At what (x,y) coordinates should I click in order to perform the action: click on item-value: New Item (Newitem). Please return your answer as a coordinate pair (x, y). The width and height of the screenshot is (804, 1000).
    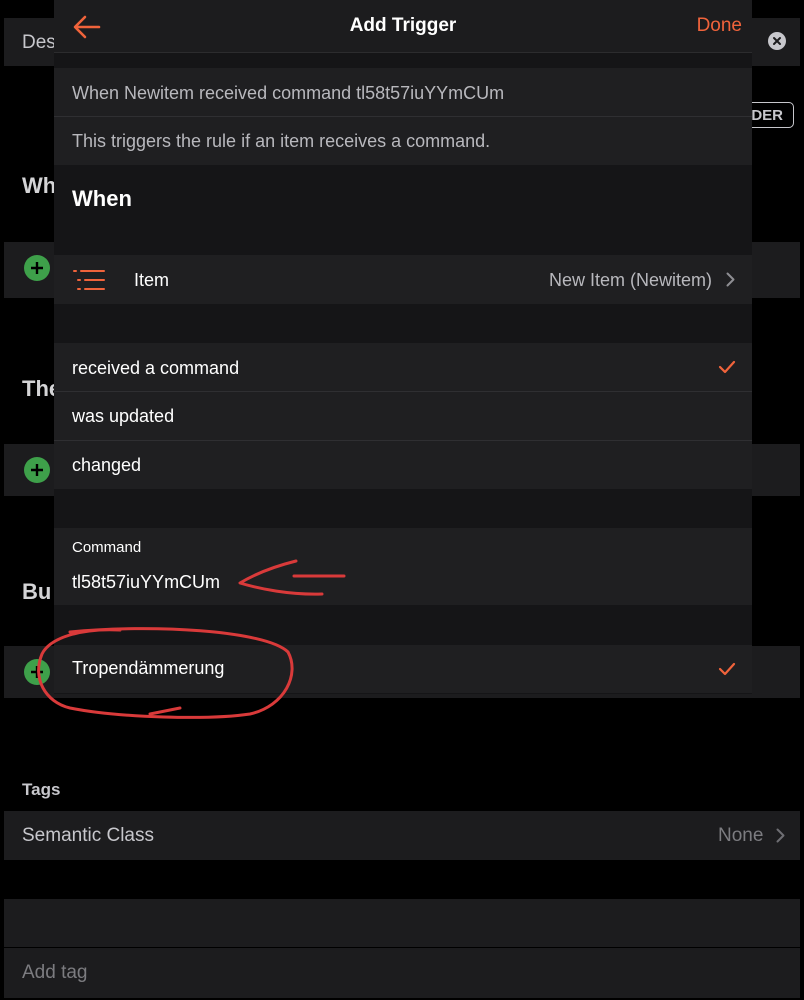
    Looking at the image, I should click on (630, 280).